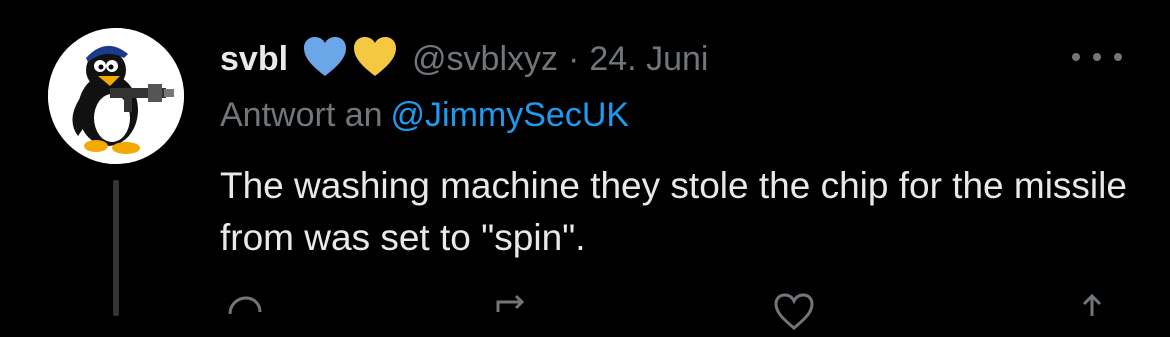 The width and height of the screenshot is (1170, 337). Describe the element at coordinates (1092, 314) in the screenshot. I see `share-icon` at that location.